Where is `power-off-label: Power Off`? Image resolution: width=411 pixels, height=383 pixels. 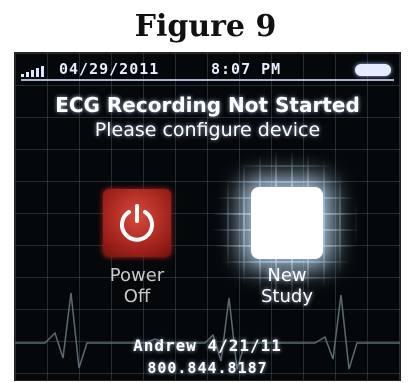 power-off-label: Power Off is located at coordinates (137, 286).